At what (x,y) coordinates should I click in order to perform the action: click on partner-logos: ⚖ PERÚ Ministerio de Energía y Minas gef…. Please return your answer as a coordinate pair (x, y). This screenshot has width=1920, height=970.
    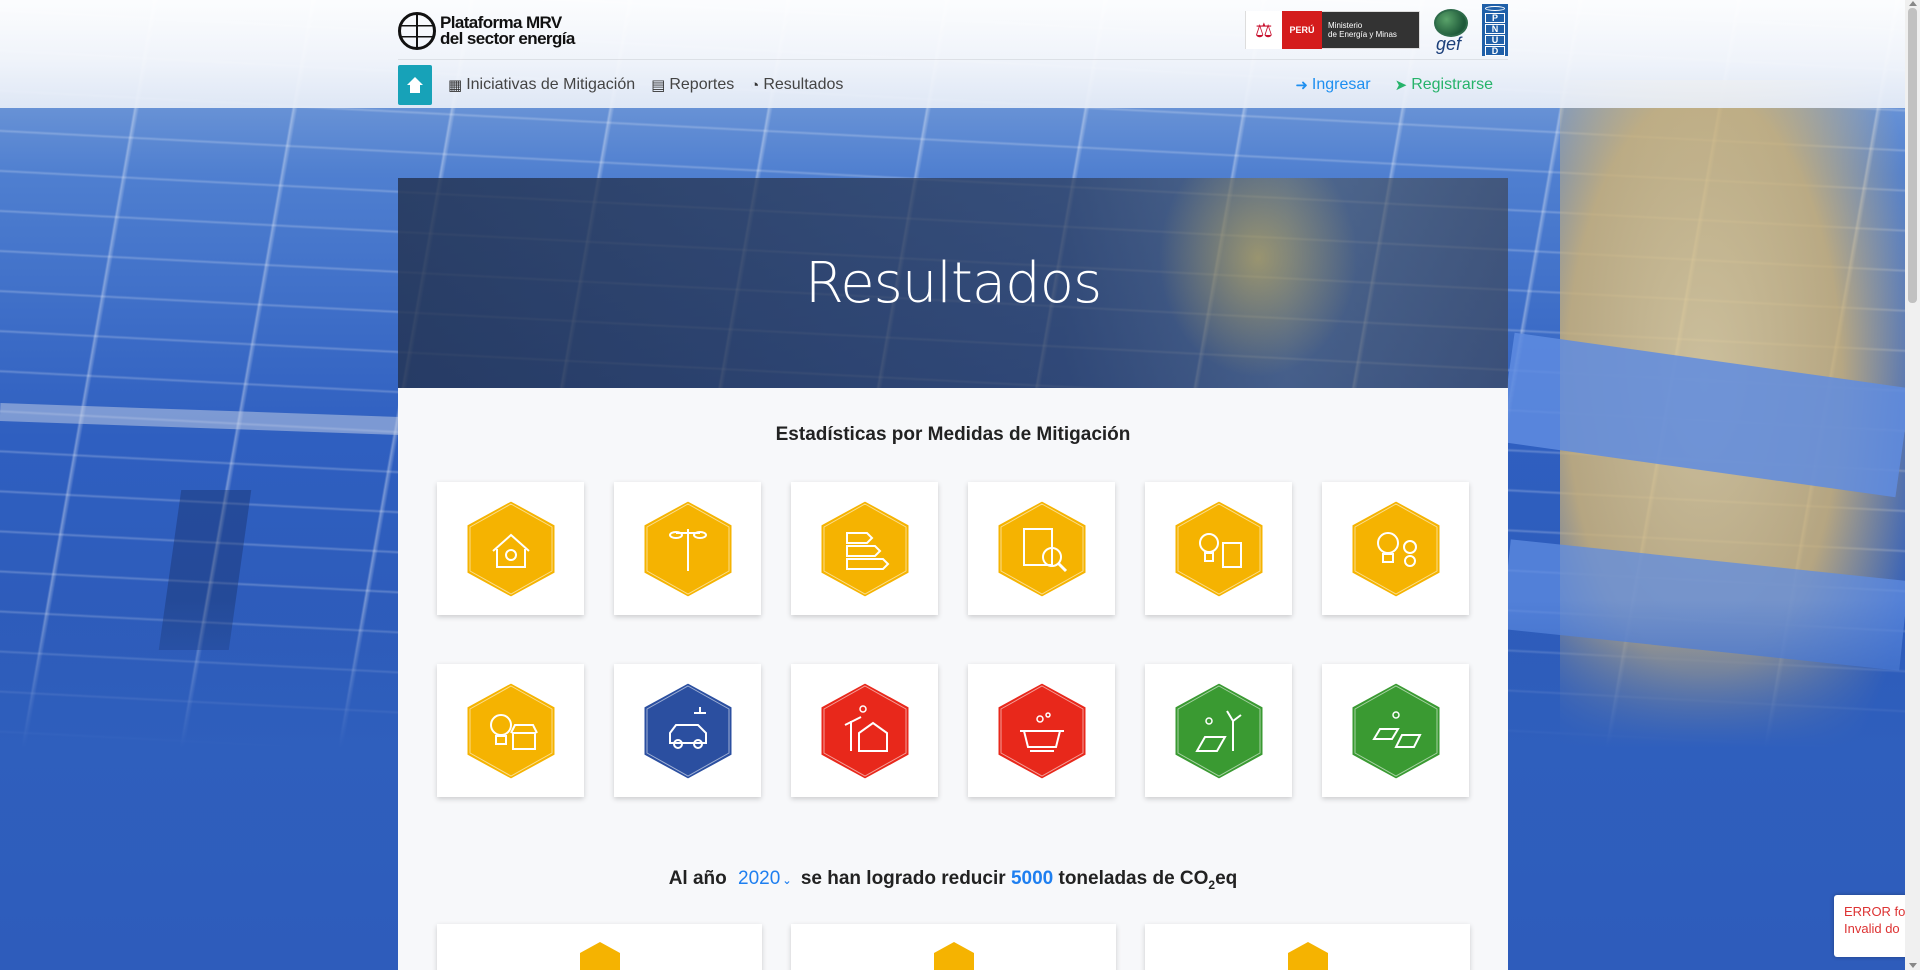
    Looking at the image, I should click on (1376, 30).